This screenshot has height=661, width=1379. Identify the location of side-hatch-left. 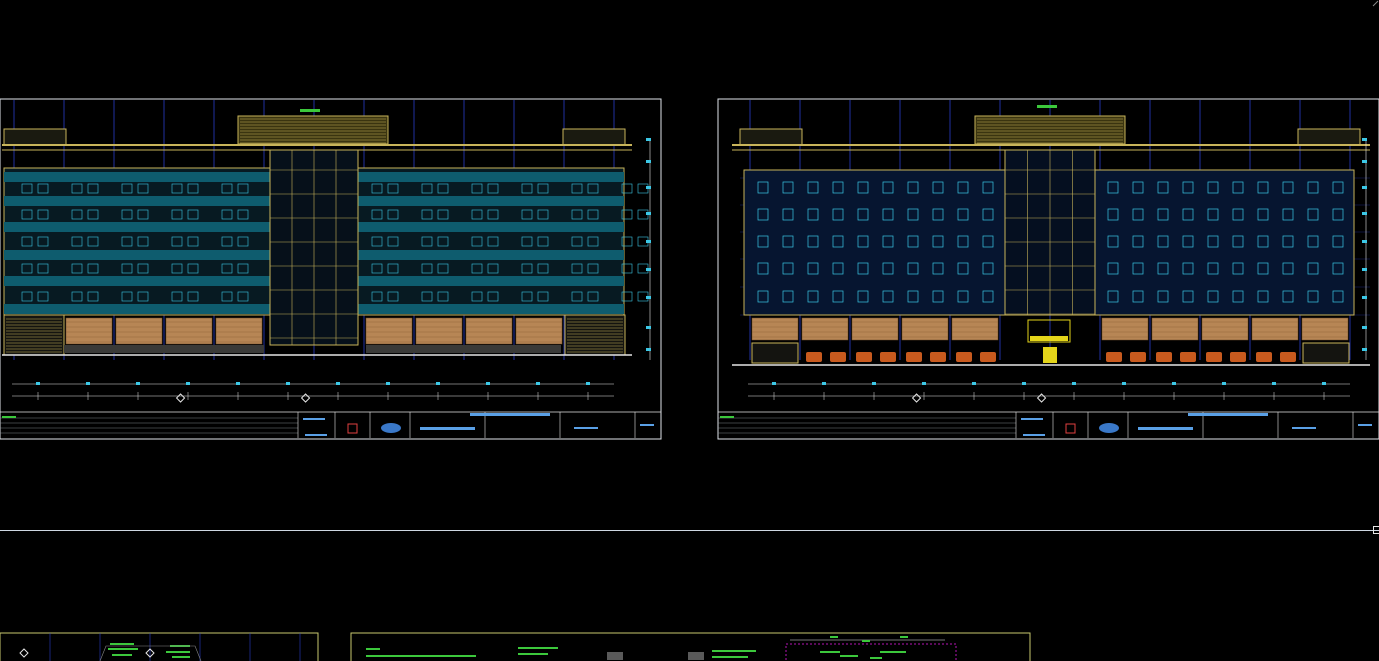
(775, 353).